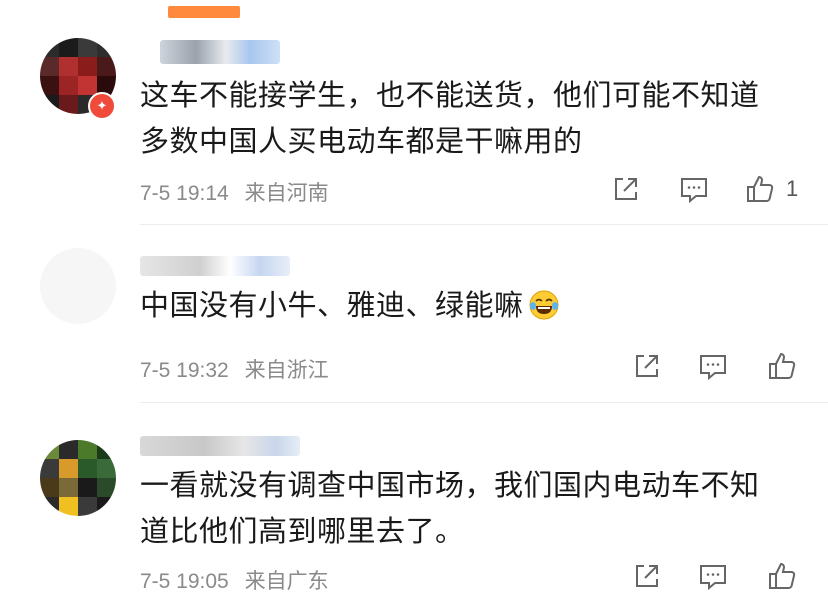 The image size is (828, 595). Describe the element at coordinates (450, 508) in the screenshot. I see `comment-text: 一看就没有调查中国市场，我们国内电动车不知 道比他们高到哪里去了。` at that location.